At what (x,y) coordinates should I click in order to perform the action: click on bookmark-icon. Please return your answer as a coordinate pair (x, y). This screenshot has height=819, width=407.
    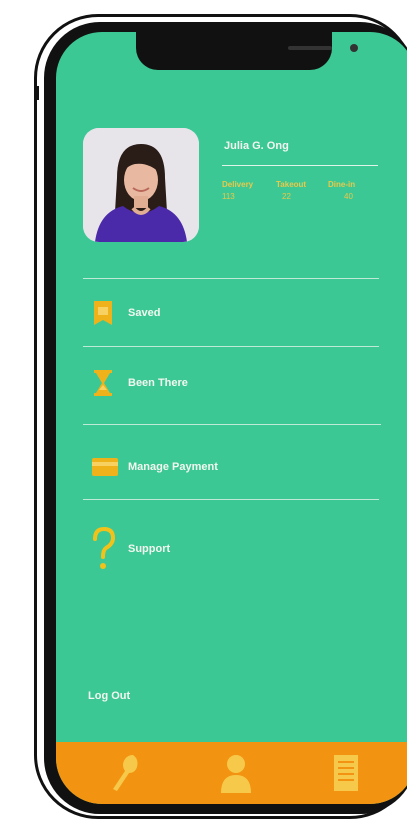
    Looking at the image, I should click on (103, 313).